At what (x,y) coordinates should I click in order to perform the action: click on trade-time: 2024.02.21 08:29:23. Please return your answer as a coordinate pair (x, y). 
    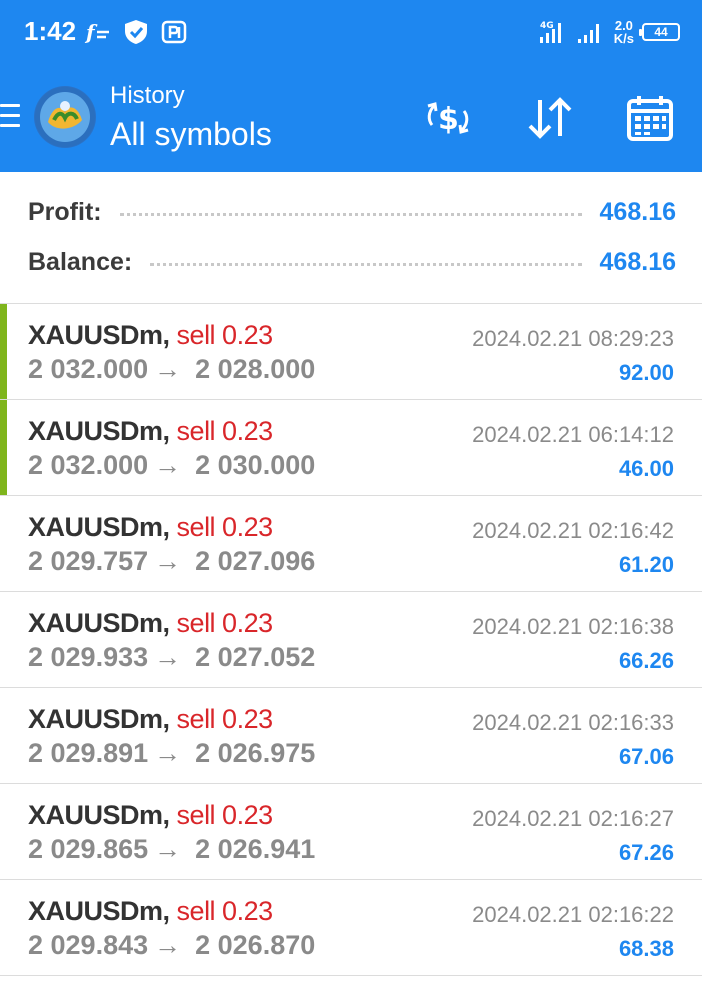
    Looking at the image, I should click on (573, 338).